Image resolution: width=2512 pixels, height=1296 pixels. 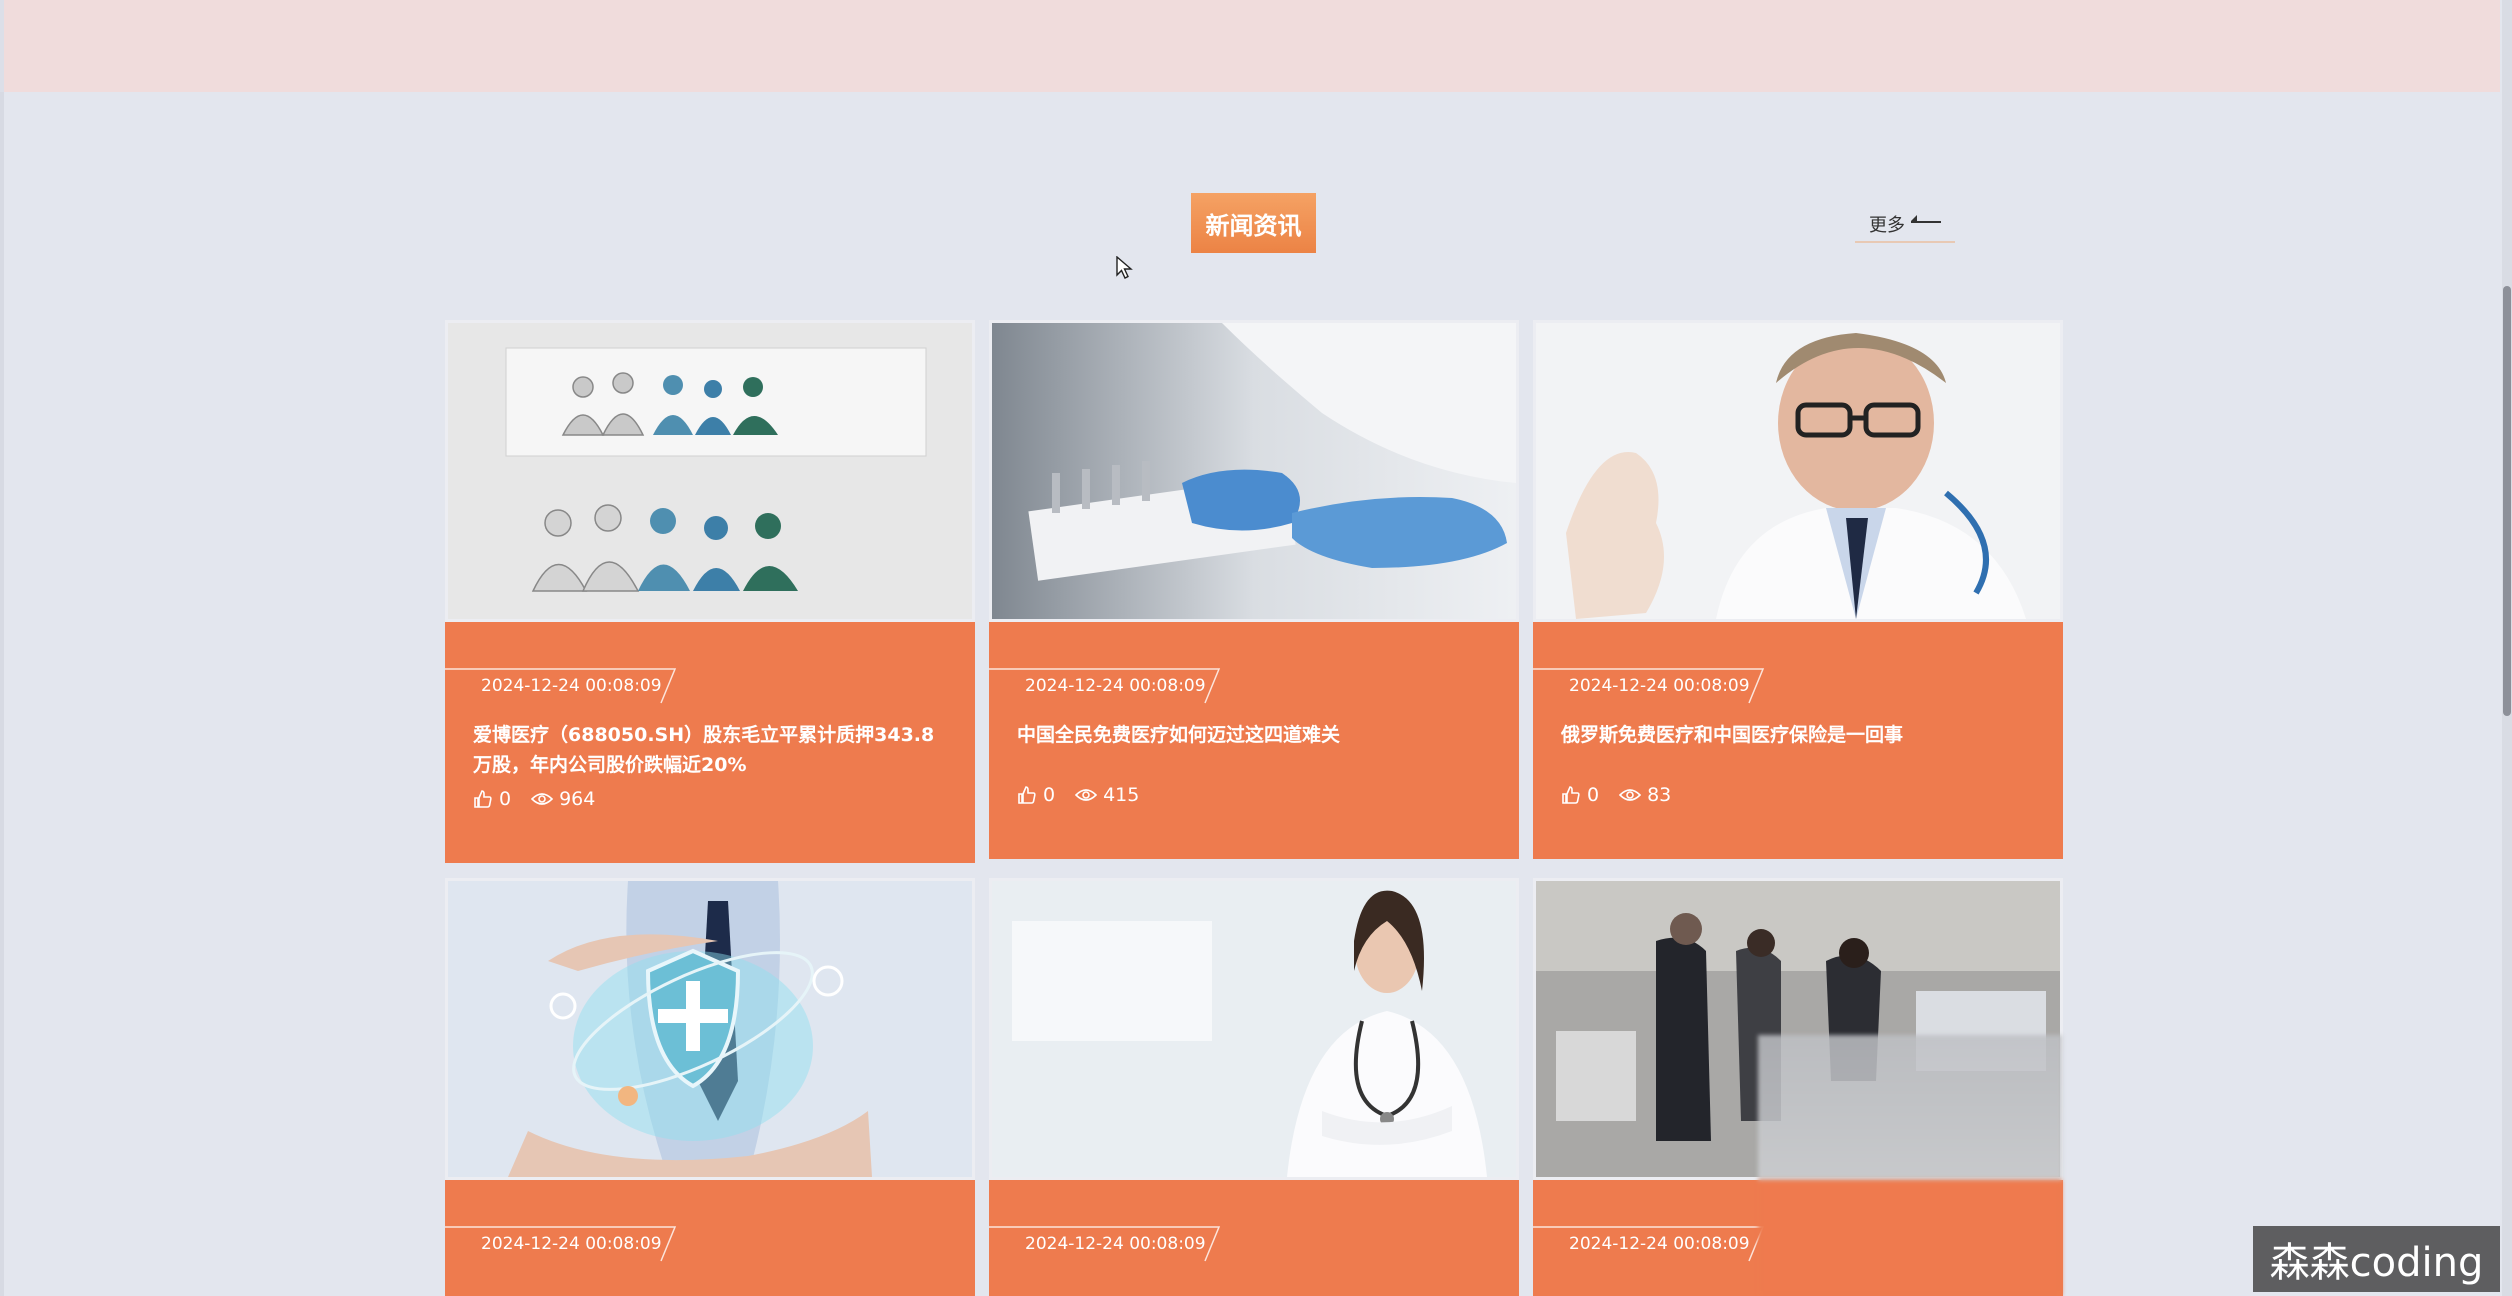 What do you see at coordinates (1799, 735) in the screenshot?
I see `news-title: 俄罗斯免费医疗和中国医疗保险是一回事` at bounding box center [1799, 735].